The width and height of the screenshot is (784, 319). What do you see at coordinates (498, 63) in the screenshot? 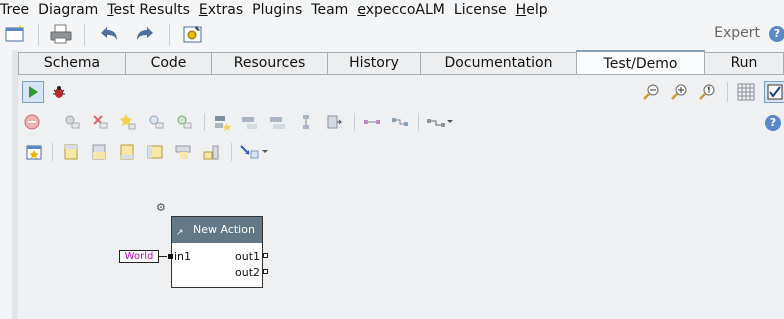
I see `tab-documentation: Documentation` at bounding box center [498, 63].